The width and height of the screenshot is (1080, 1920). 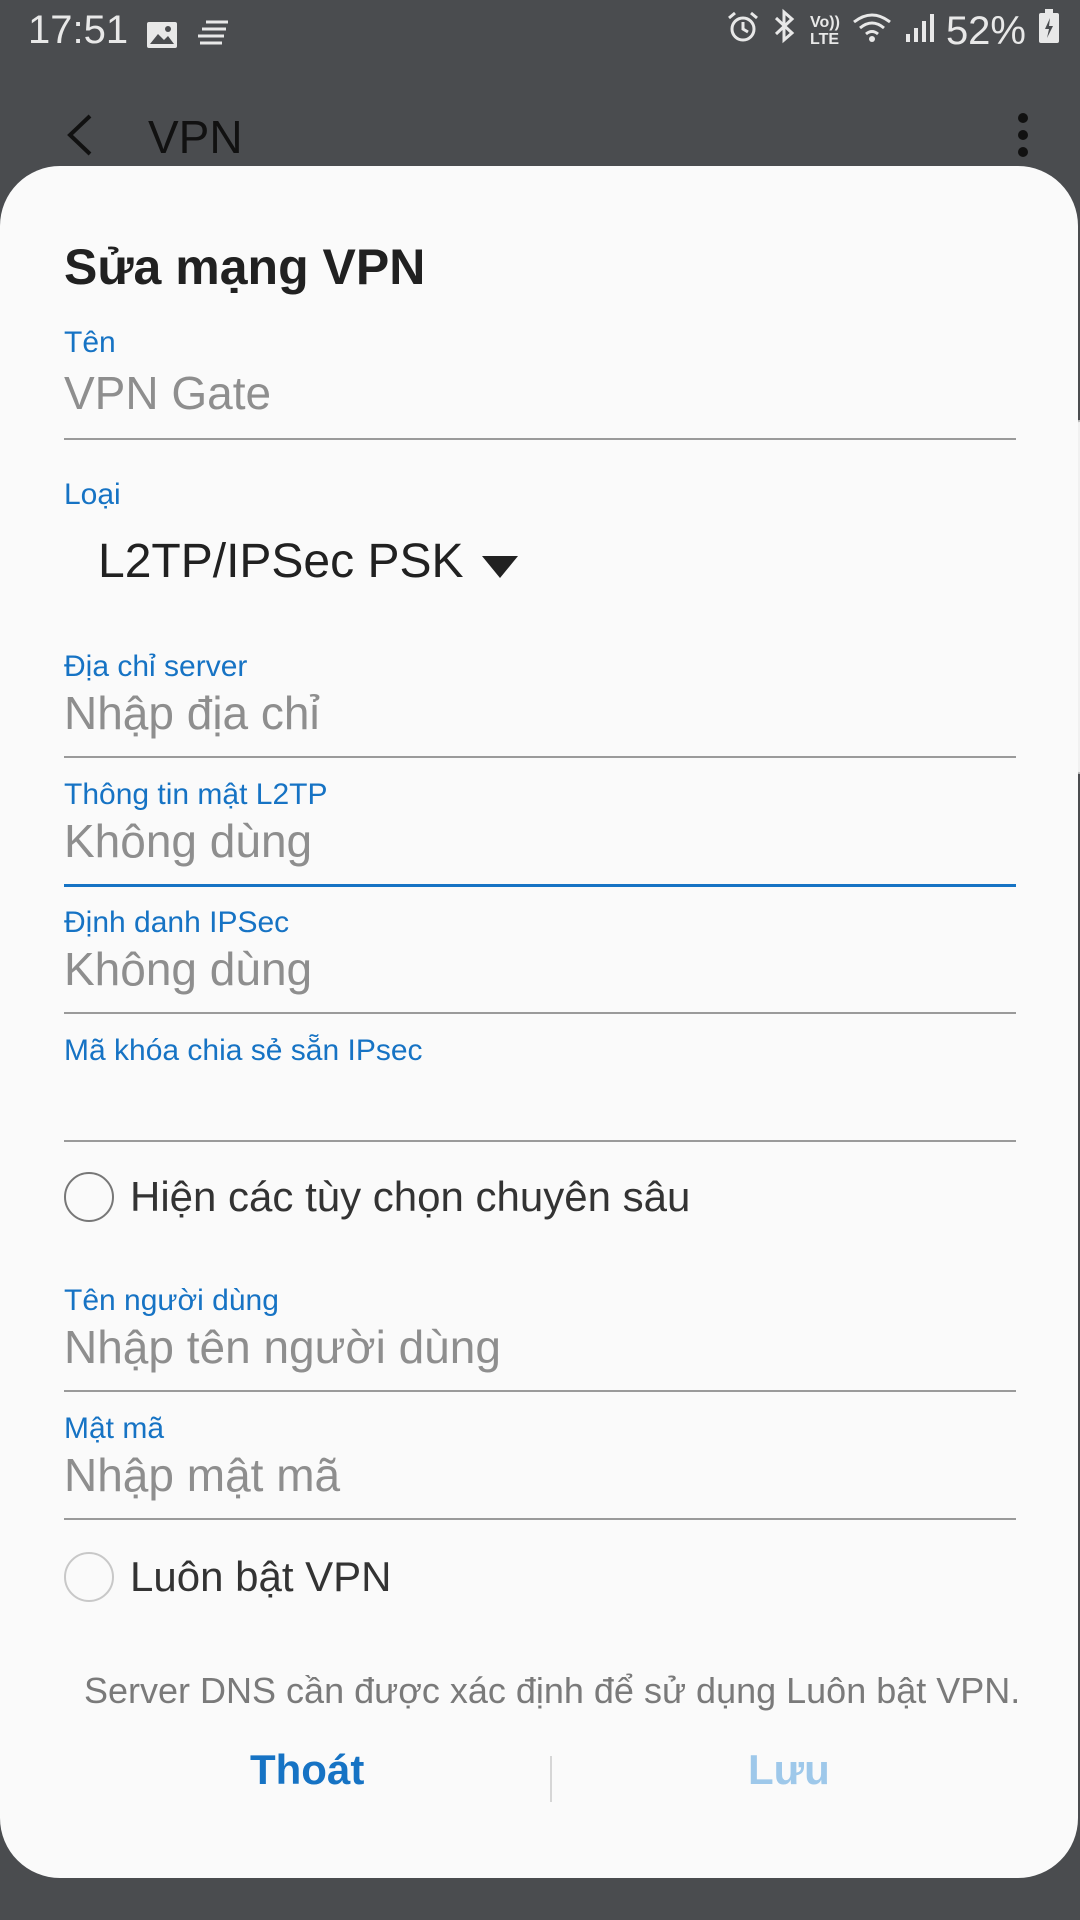 I want to click on dropdown-arrow-icon, so click(x=500, y=567).